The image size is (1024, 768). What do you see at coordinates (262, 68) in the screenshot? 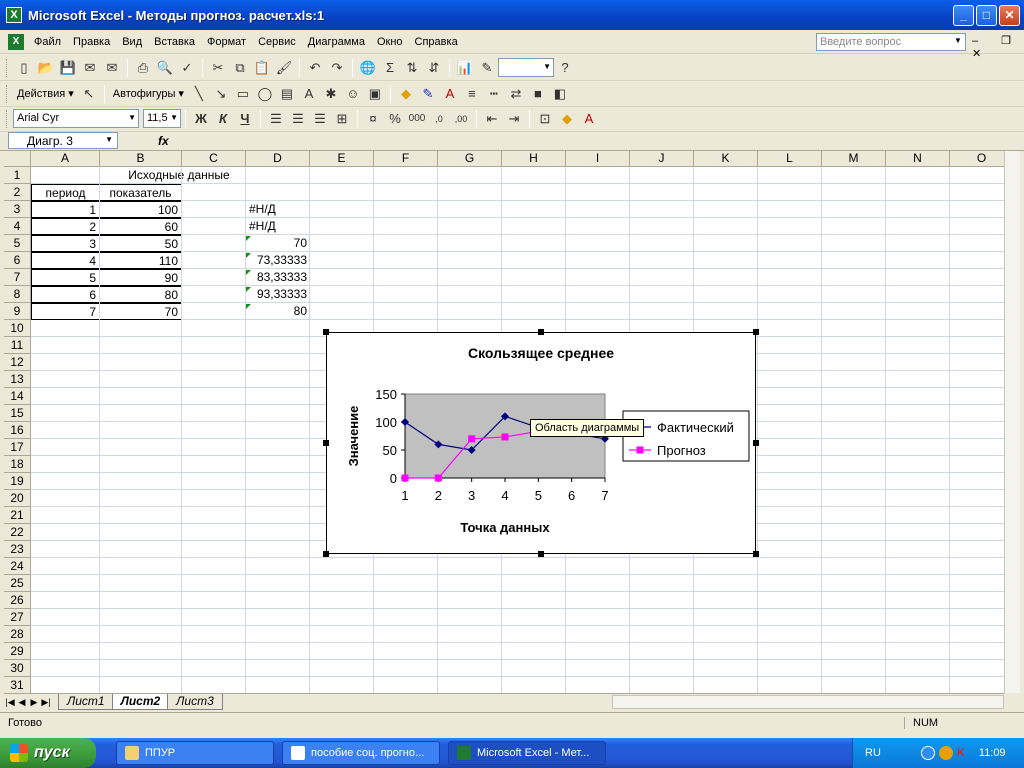
I see `paste-icon: 📋` at bounding box center [262, 68].